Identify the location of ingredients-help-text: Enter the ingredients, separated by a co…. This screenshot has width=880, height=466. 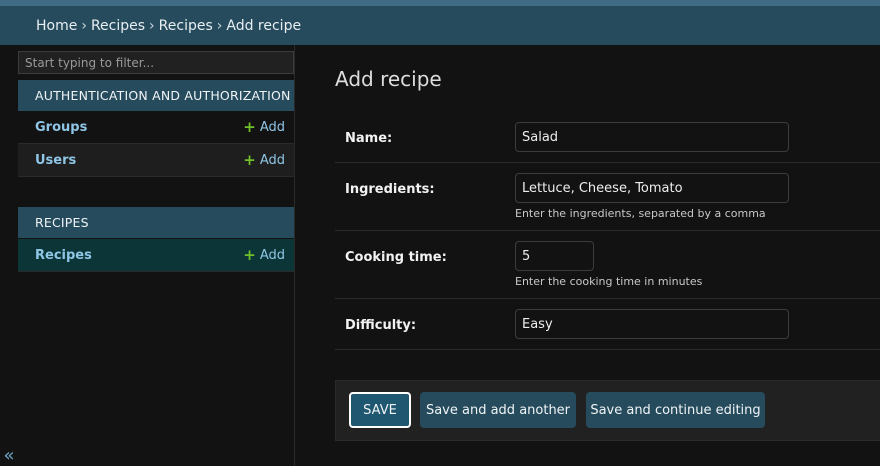
(640, 213).